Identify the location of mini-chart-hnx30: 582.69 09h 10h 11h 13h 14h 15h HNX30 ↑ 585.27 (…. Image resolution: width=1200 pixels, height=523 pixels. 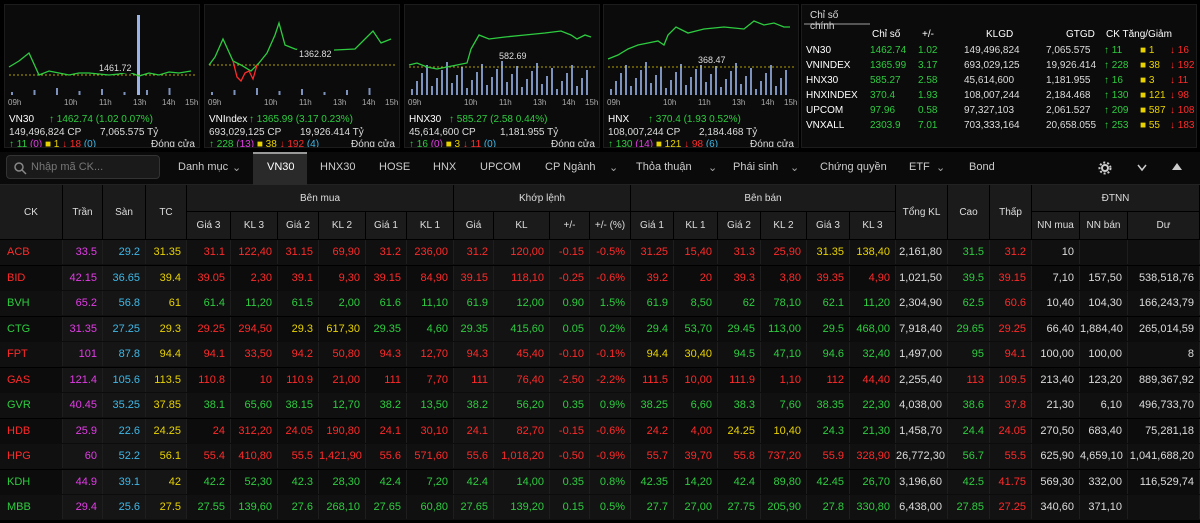
(502, 76).